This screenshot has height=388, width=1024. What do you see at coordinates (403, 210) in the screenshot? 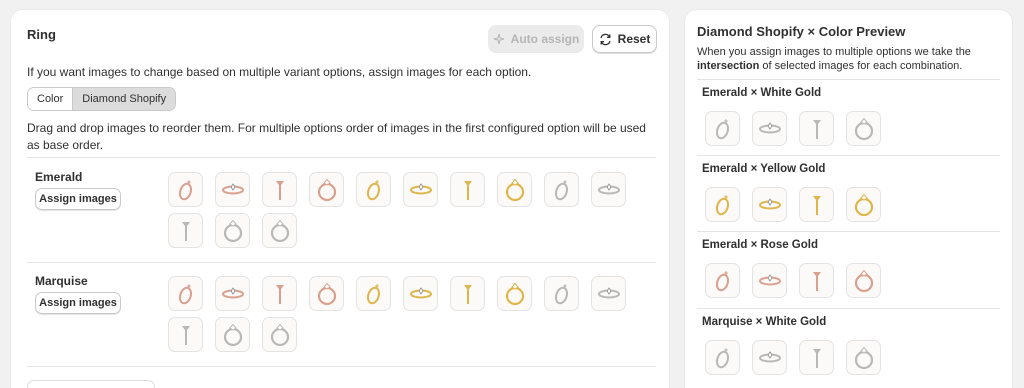
I see `thumbnail-grid-emerald` at bounding box center [403, 210].